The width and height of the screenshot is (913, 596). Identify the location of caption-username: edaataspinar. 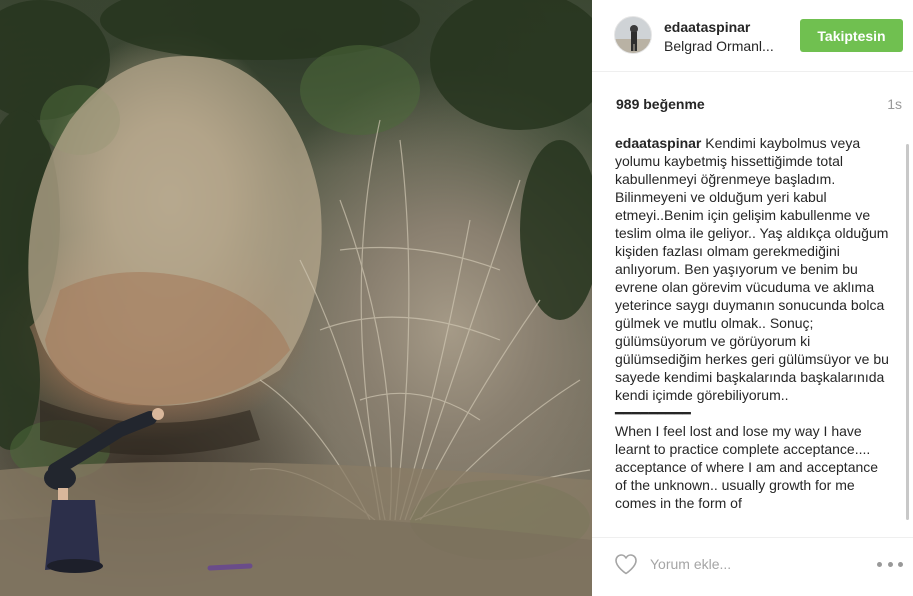
(658, 143).